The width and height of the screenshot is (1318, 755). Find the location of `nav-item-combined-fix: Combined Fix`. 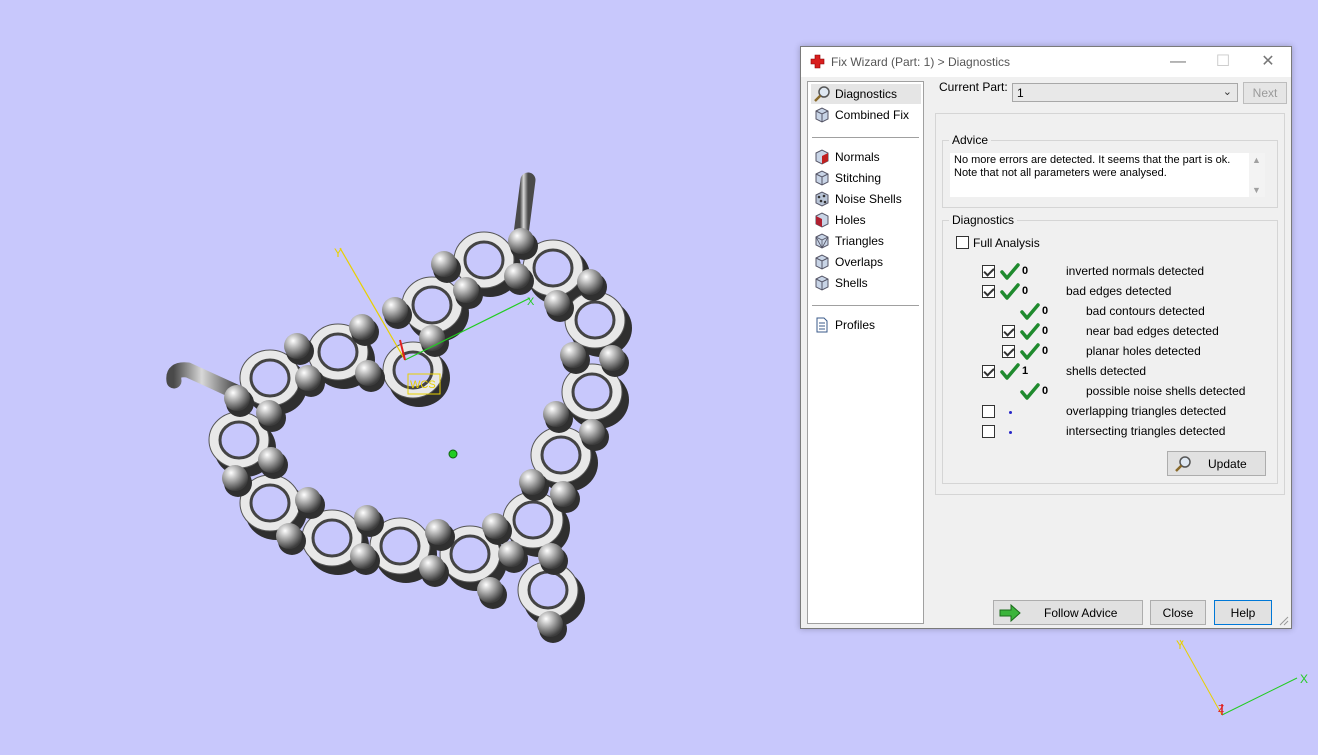

nav-item-combined-fix: Combined Fix is located at coordinates (866, 115).